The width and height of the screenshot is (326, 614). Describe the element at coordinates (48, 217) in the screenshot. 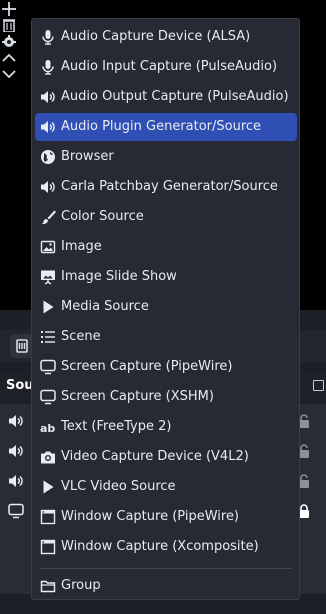

I see `paint-brush-icon` at that location.